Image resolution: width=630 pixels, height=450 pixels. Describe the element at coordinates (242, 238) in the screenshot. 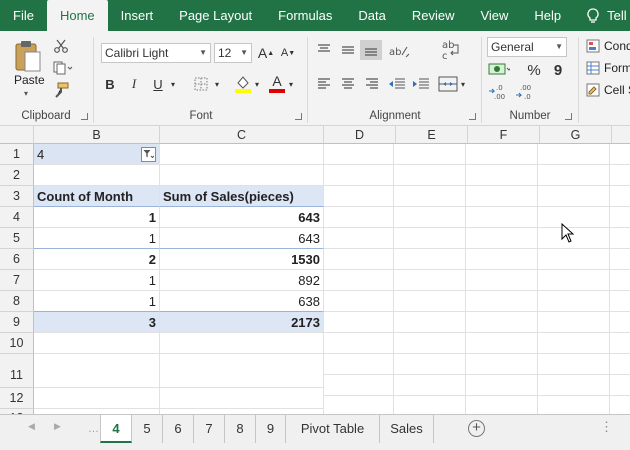

I see `pivot-row-sum: 643` at that location.